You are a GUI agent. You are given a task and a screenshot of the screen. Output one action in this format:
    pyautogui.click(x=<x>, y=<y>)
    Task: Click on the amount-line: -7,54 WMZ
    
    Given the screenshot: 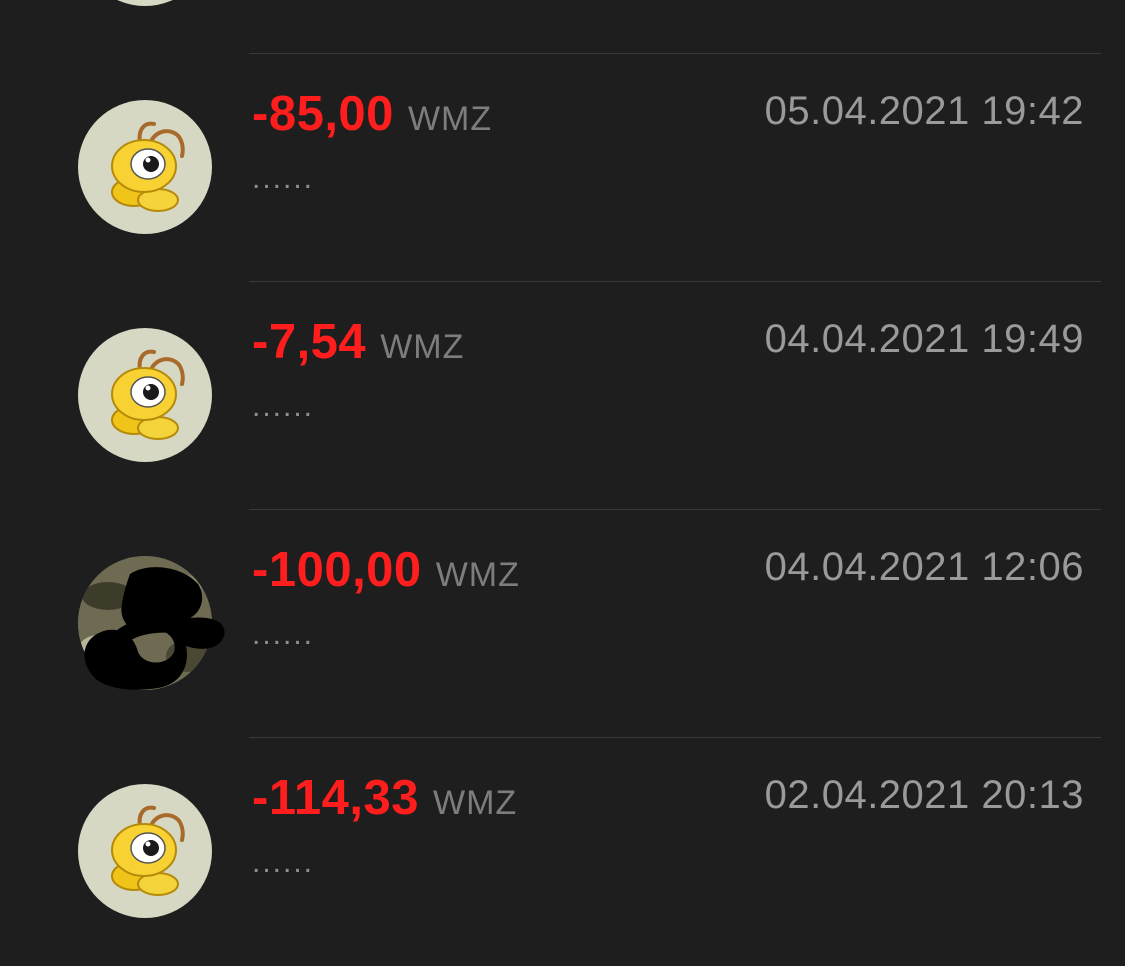 What is the action you would take?
    pyautogui.click(x=358, y=342)
    